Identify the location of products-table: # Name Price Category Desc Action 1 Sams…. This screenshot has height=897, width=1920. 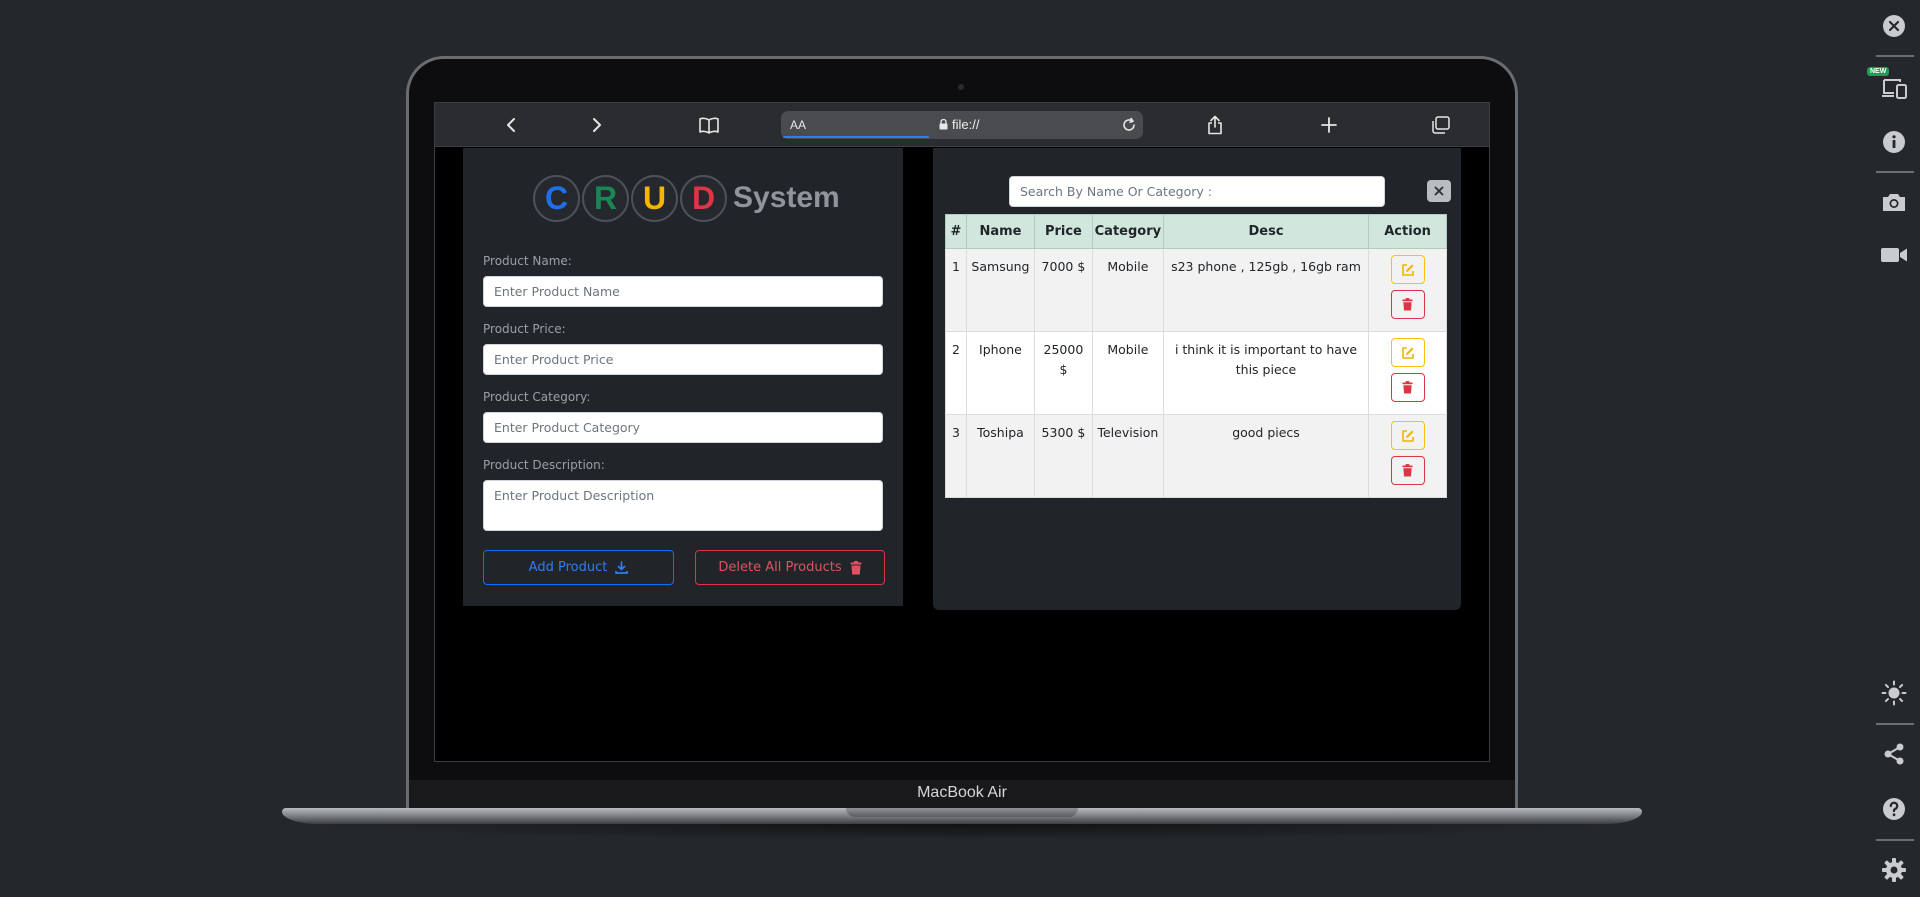
(1196, 356).